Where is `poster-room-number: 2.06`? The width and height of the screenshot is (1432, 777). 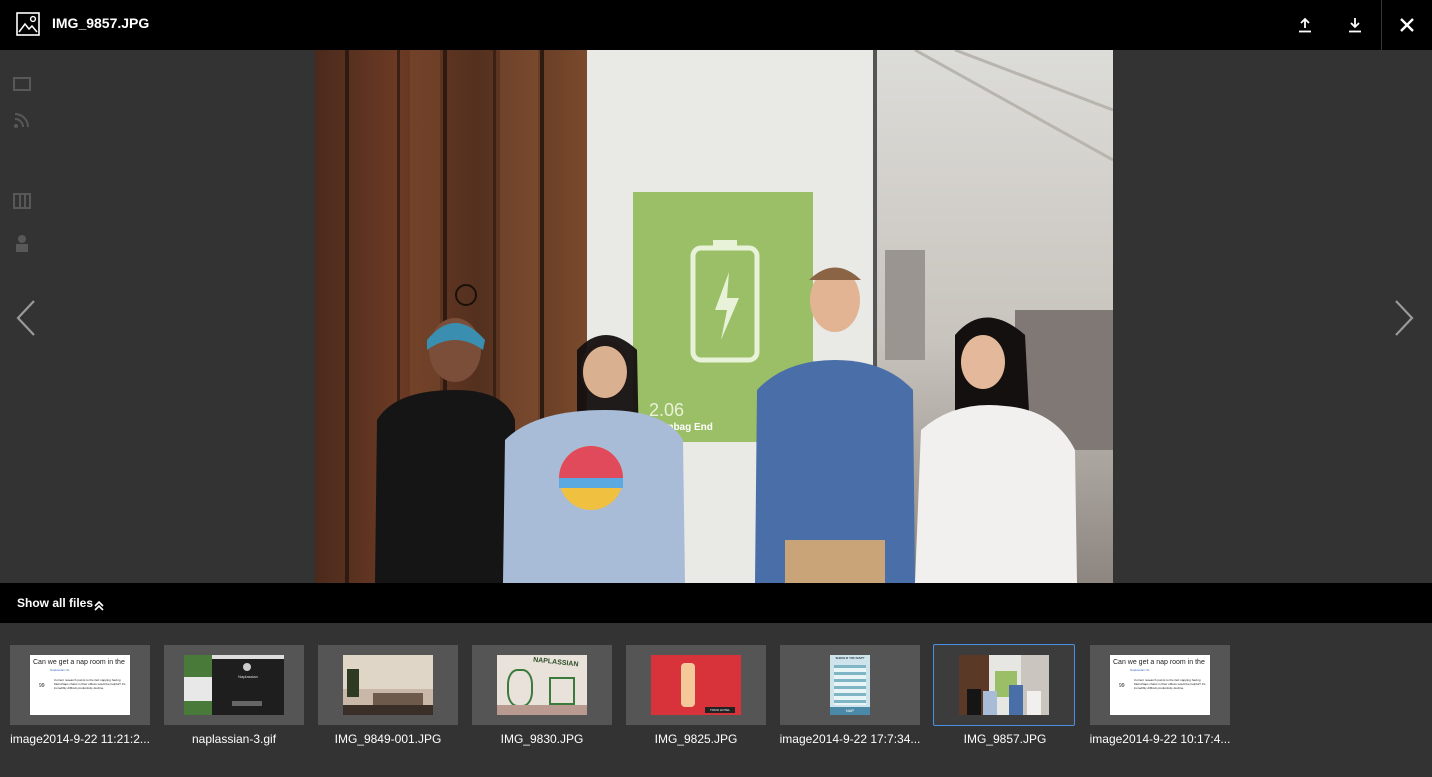
poster-room-number: 2.06 is located at coordinates (666, 410).